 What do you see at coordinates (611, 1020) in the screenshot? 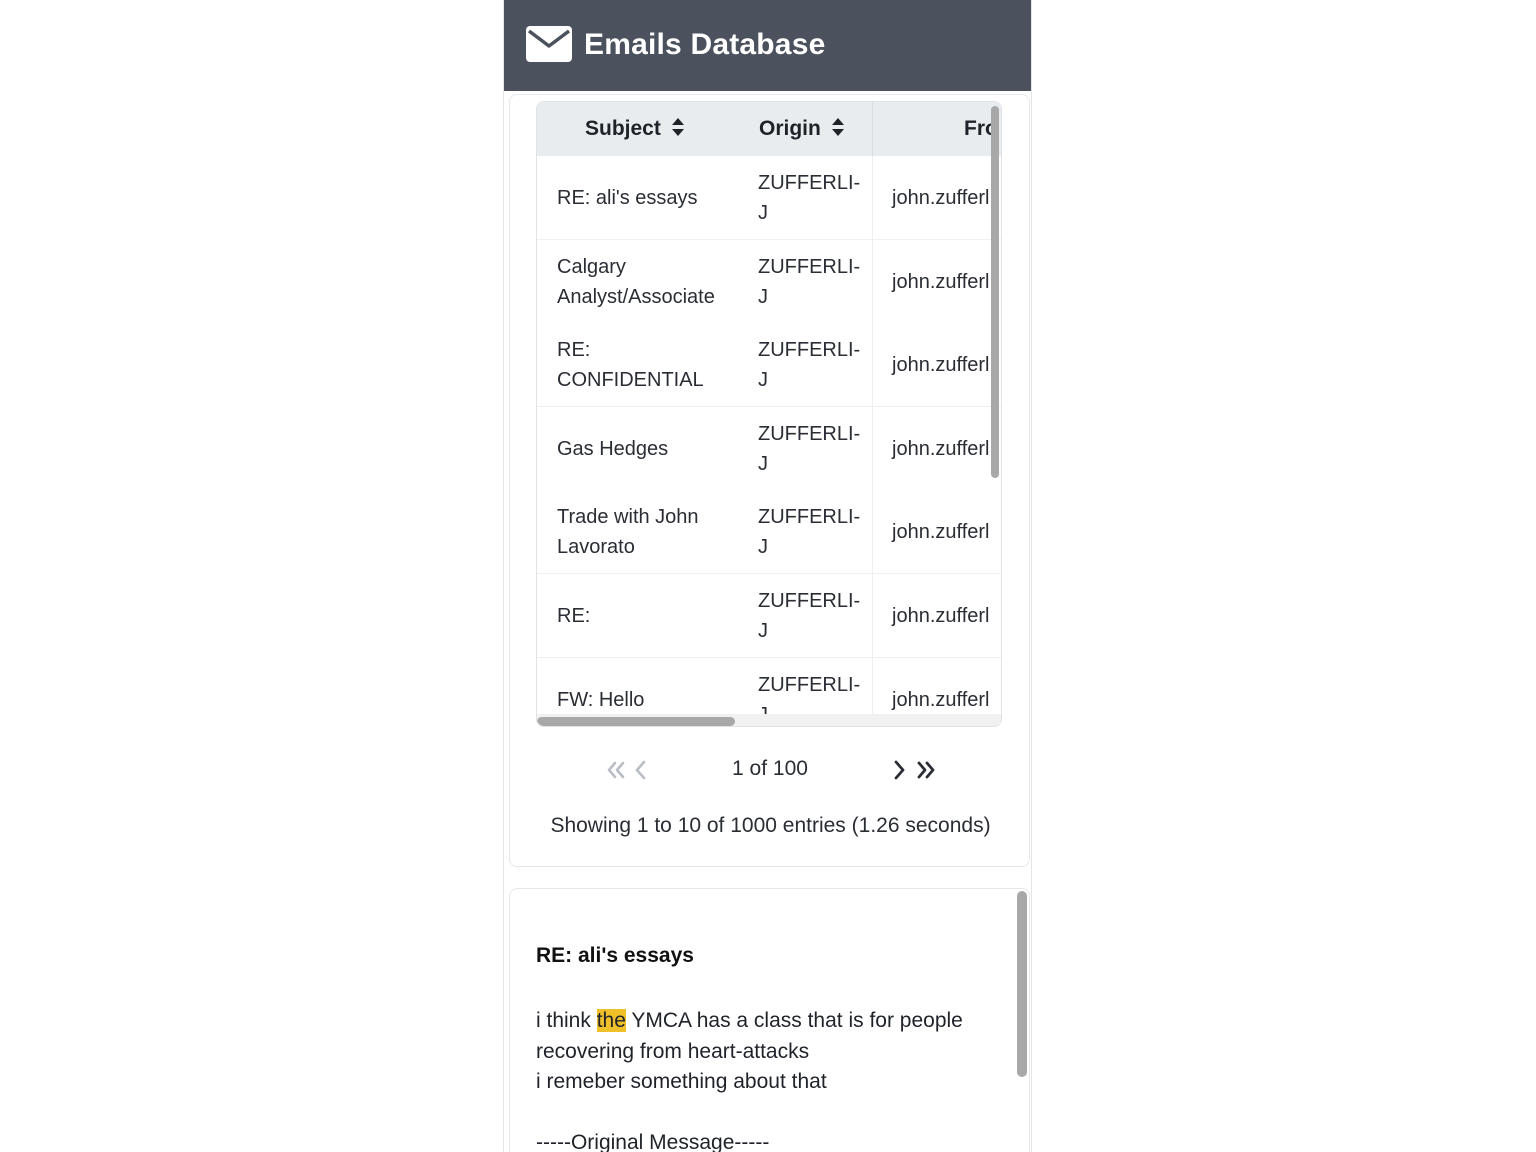
I see `search-highlight: the` at bounding box center [611, 1020].